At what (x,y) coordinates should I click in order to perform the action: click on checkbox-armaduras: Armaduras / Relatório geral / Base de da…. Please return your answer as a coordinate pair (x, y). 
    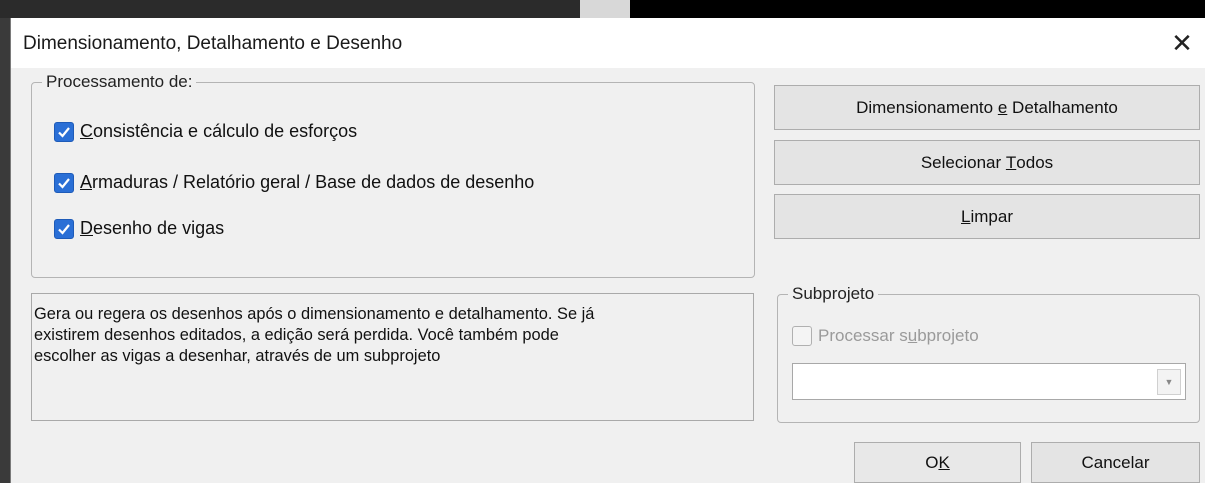
    Looking at the image, I should click on (294, 182).